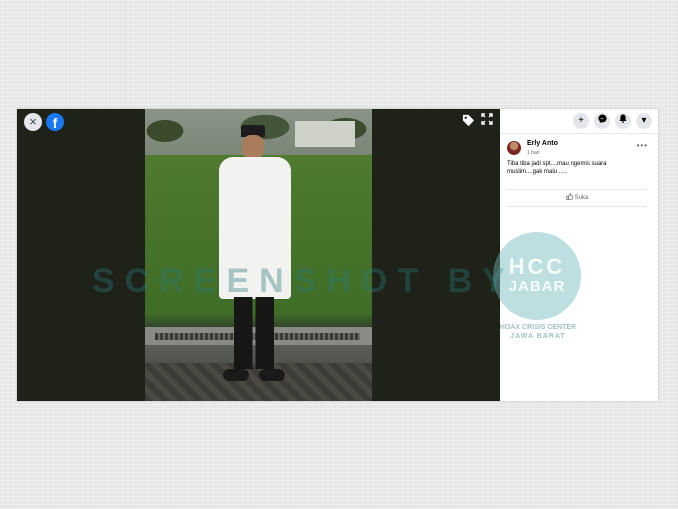  Describe the element at coordinates (602, 121) in the screenshot. I see `messenger-icon` at that location.